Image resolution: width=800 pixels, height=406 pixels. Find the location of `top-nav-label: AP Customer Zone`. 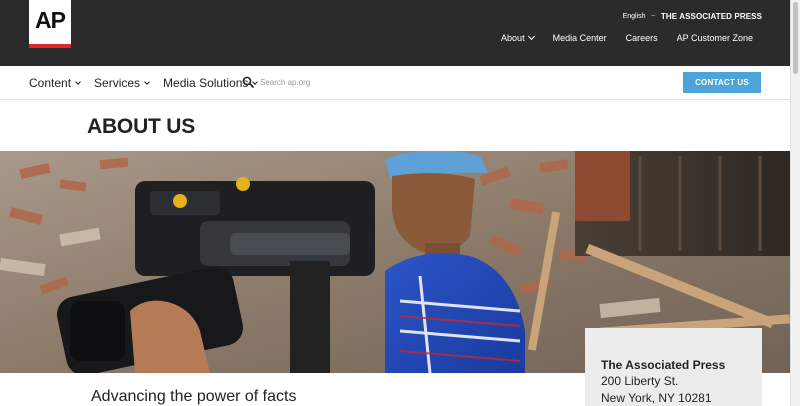

top-nav-label: AP Customer Zone is located at coordinates (714, 38).